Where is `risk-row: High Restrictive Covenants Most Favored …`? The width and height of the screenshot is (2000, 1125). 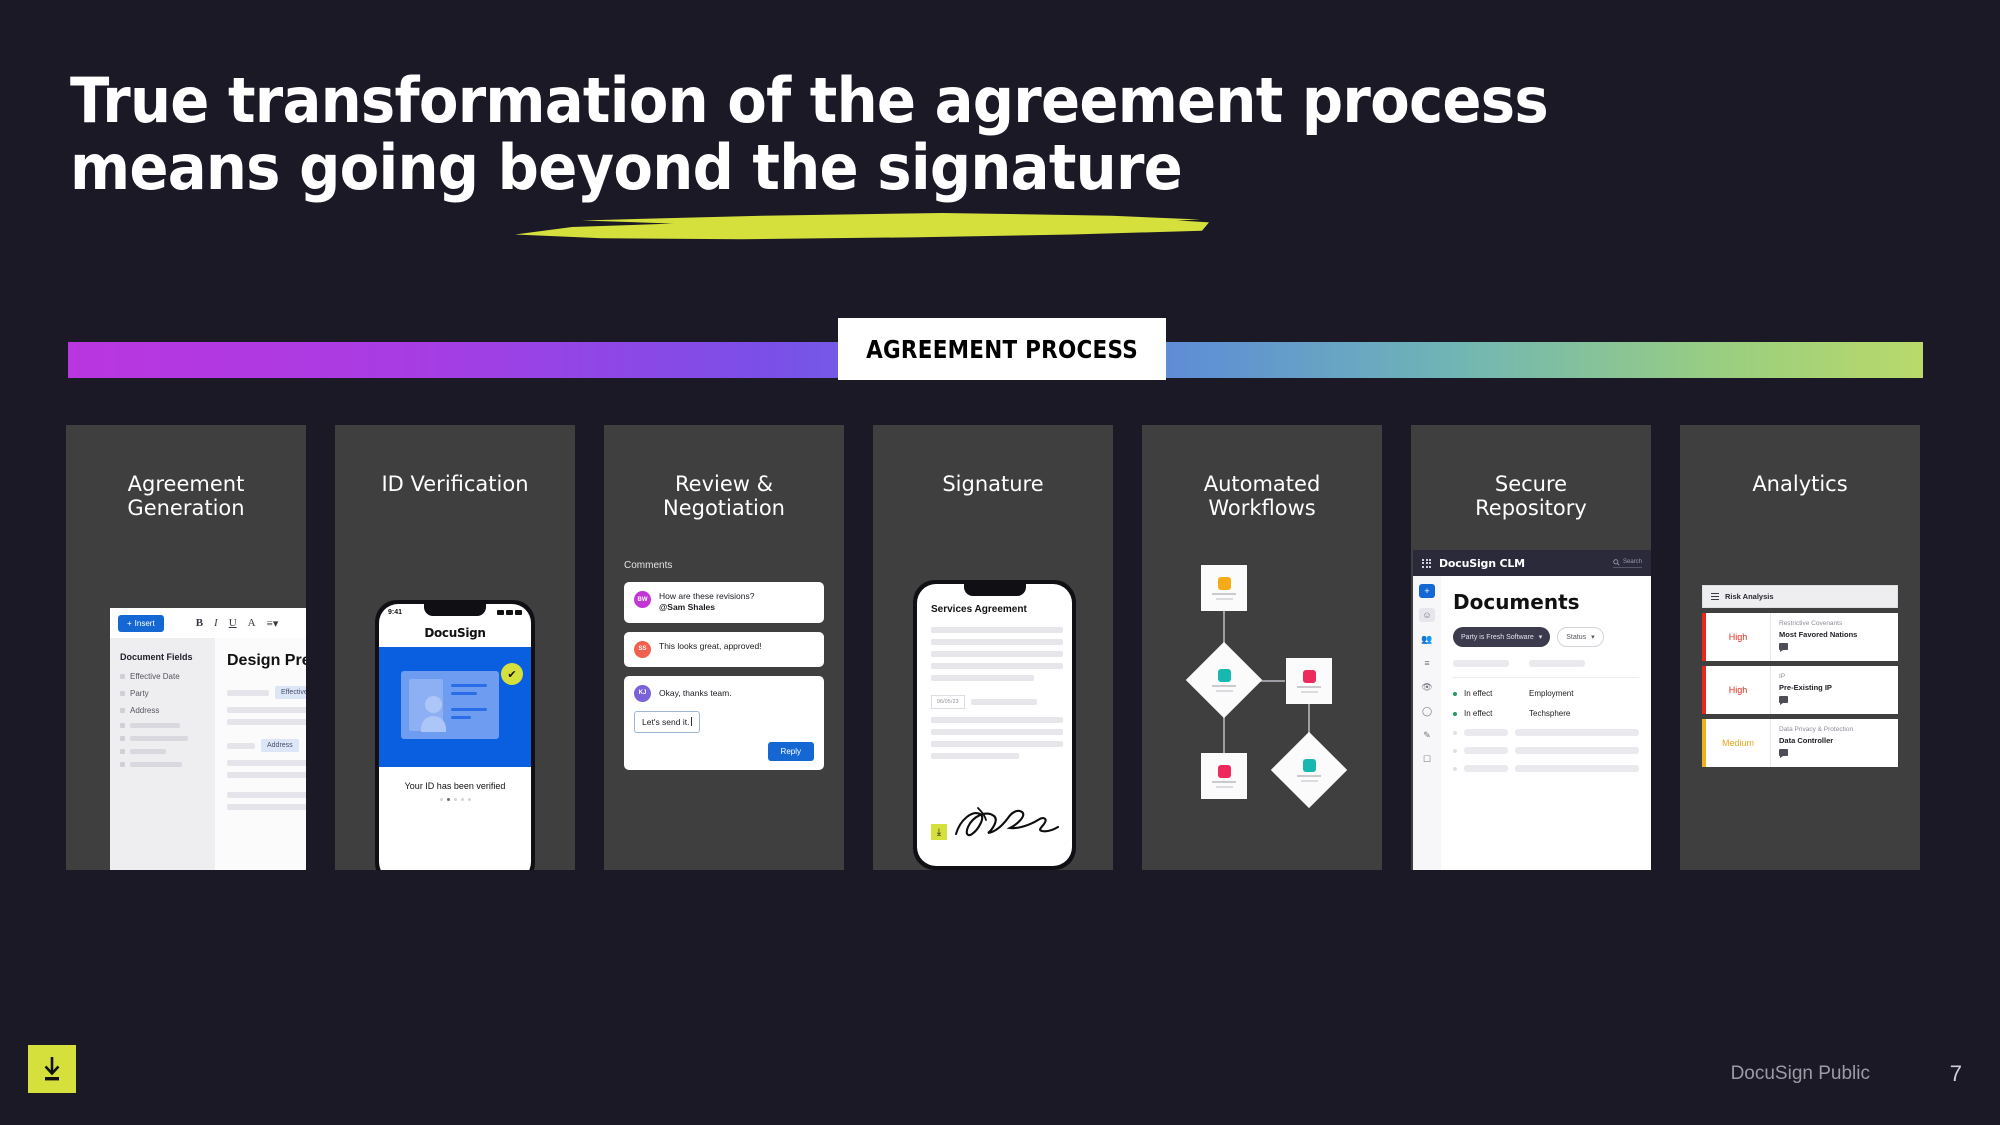
risk-row: High Restrictive Covenants Most Favored … is located at coordinates (1800, 637).